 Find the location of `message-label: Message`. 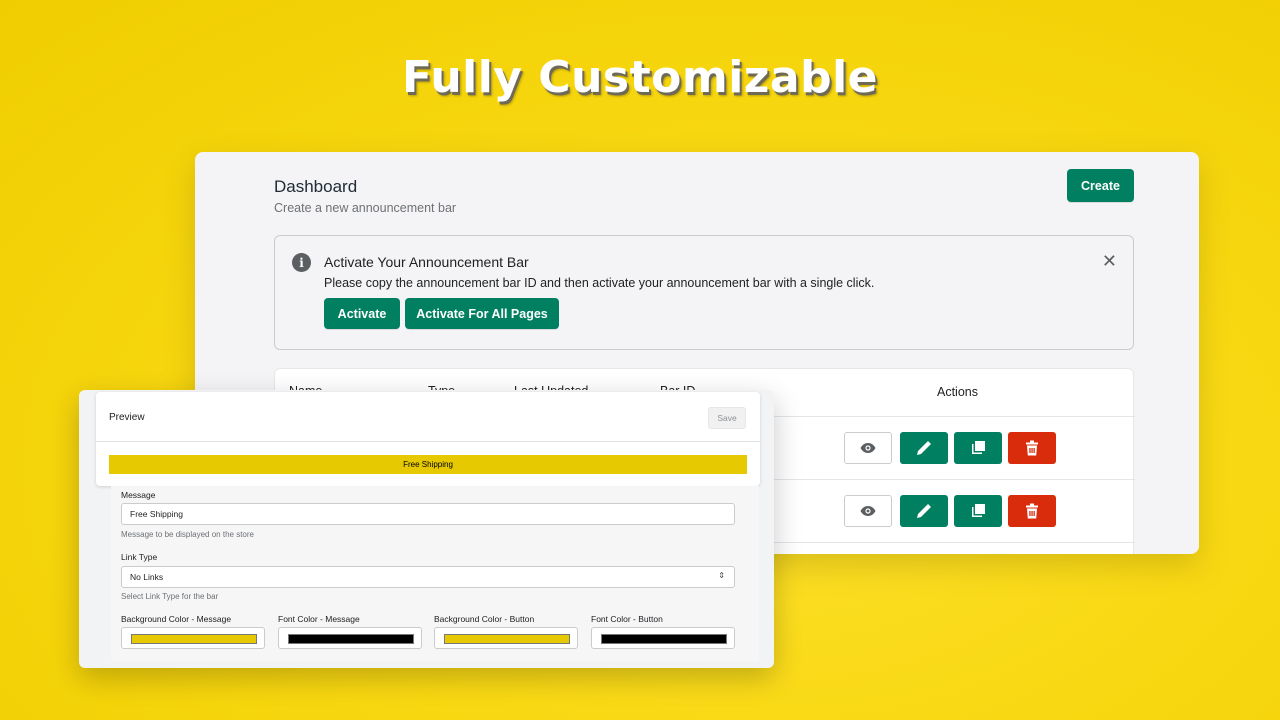

message-label: Message is located at coordinates (138, 495).